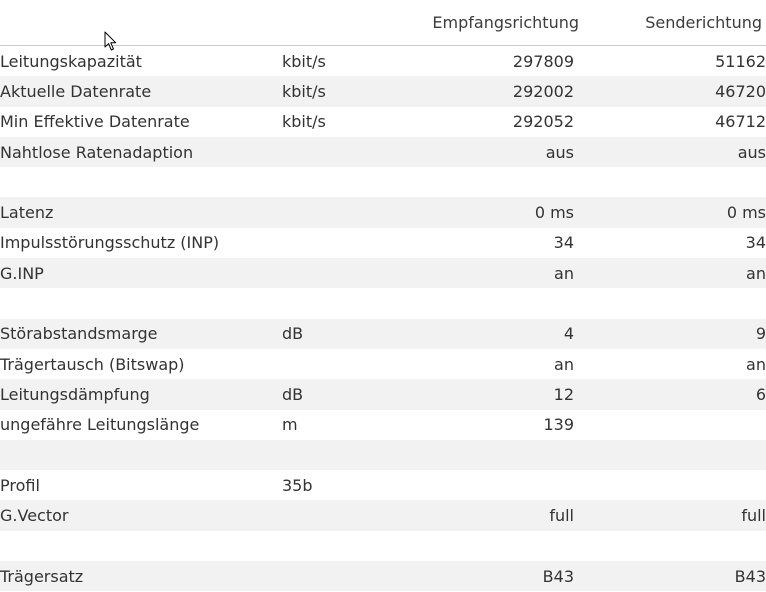 The height and width of the screenshot is (592, 766). I want to click on row-label: ungefähre Leitungslänge, so click(100, 425).